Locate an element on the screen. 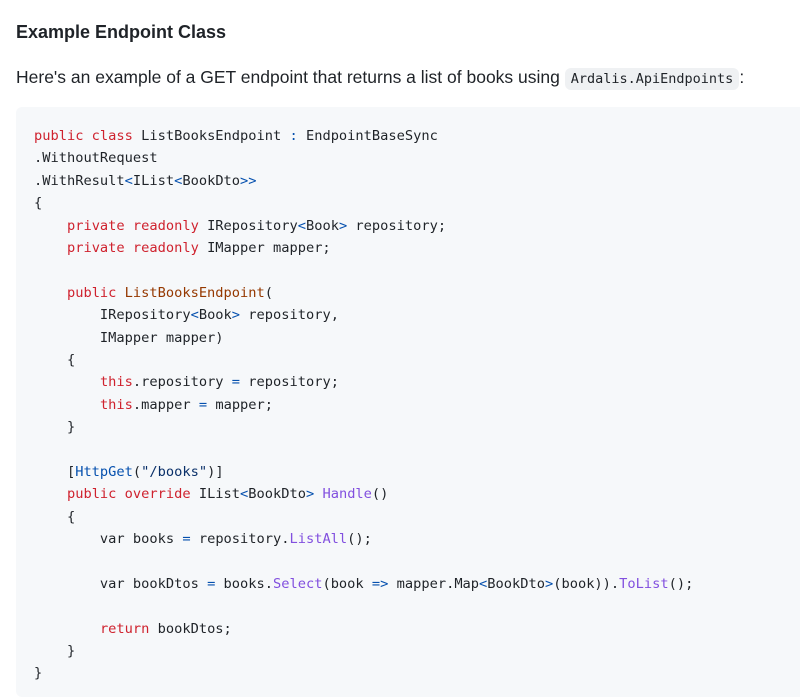 The height and width of the screenshot is (697, 800). code-token: public is located at coordinates (95, 292).